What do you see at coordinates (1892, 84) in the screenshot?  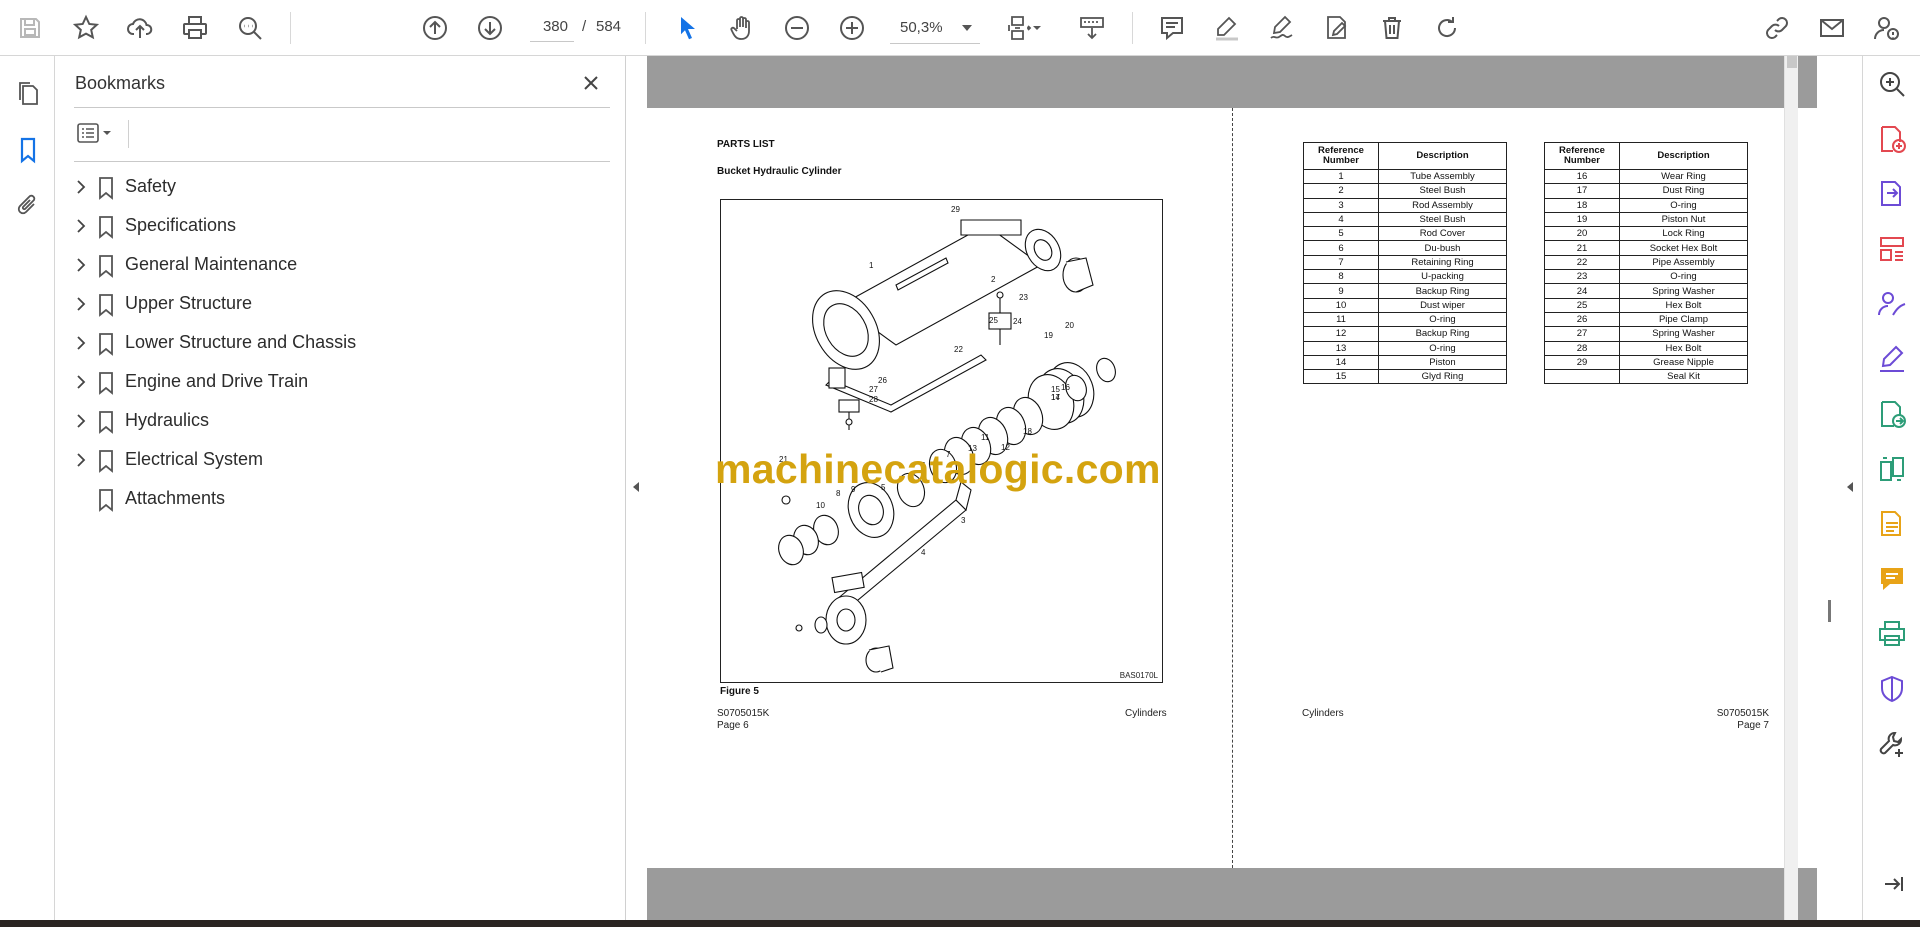 I see `zoom-search-icon` at bounding box center [1892, 84].